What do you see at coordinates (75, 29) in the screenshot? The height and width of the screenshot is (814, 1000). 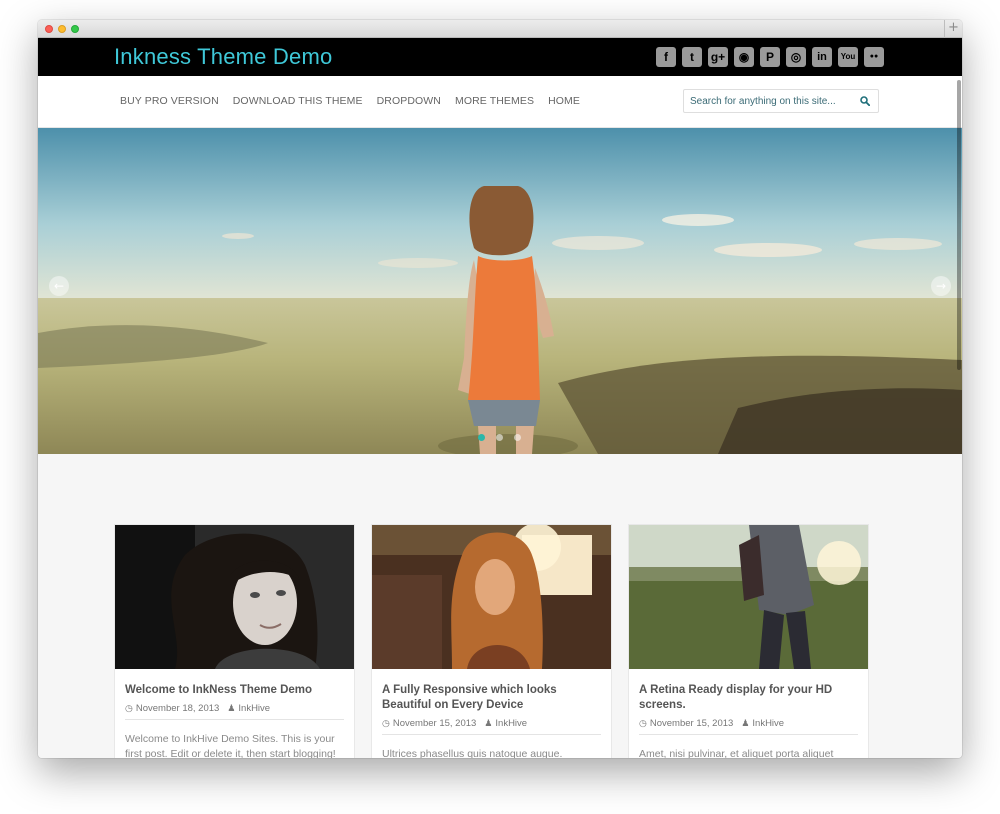 I see `zoom-window-button` at bounding box center [75, 29].